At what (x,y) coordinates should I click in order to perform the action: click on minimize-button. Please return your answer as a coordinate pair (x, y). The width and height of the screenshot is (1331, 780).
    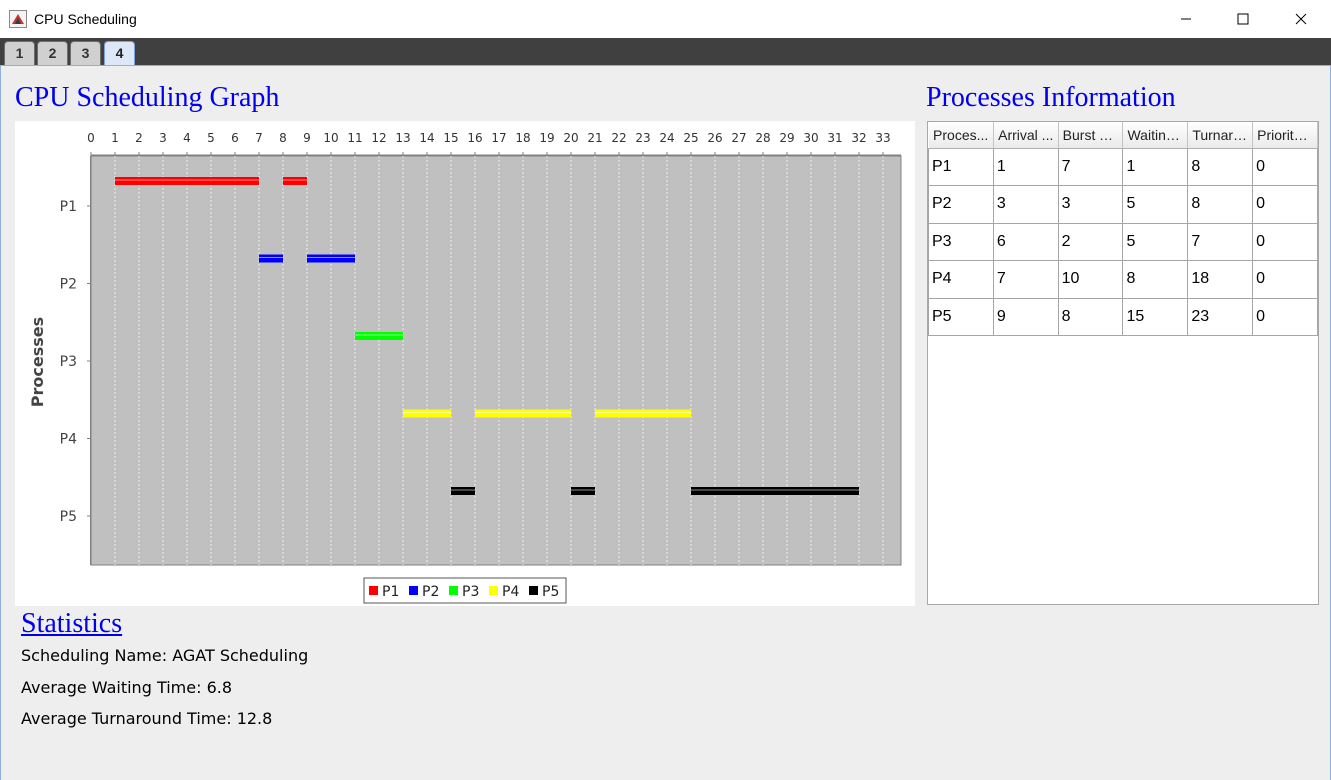
    Looking at the image, I should click on (1186, 19).